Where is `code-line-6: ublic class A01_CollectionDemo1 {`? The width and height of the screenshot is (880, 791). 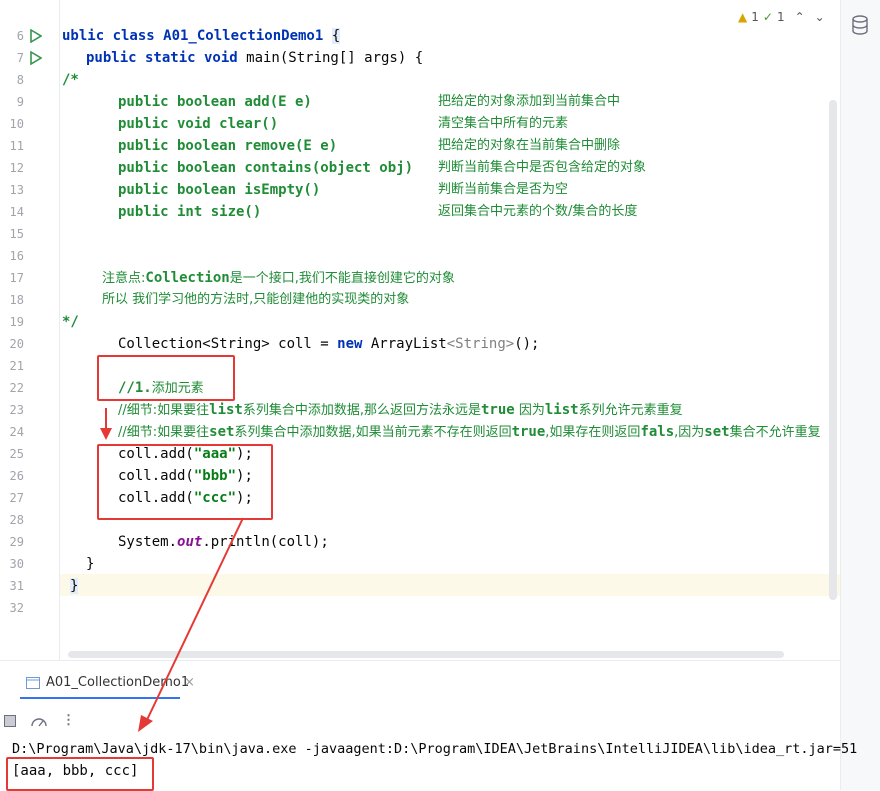
code-line-6: ublic class A01_CollectionDemo1 { is located at coordinates (201, 36).